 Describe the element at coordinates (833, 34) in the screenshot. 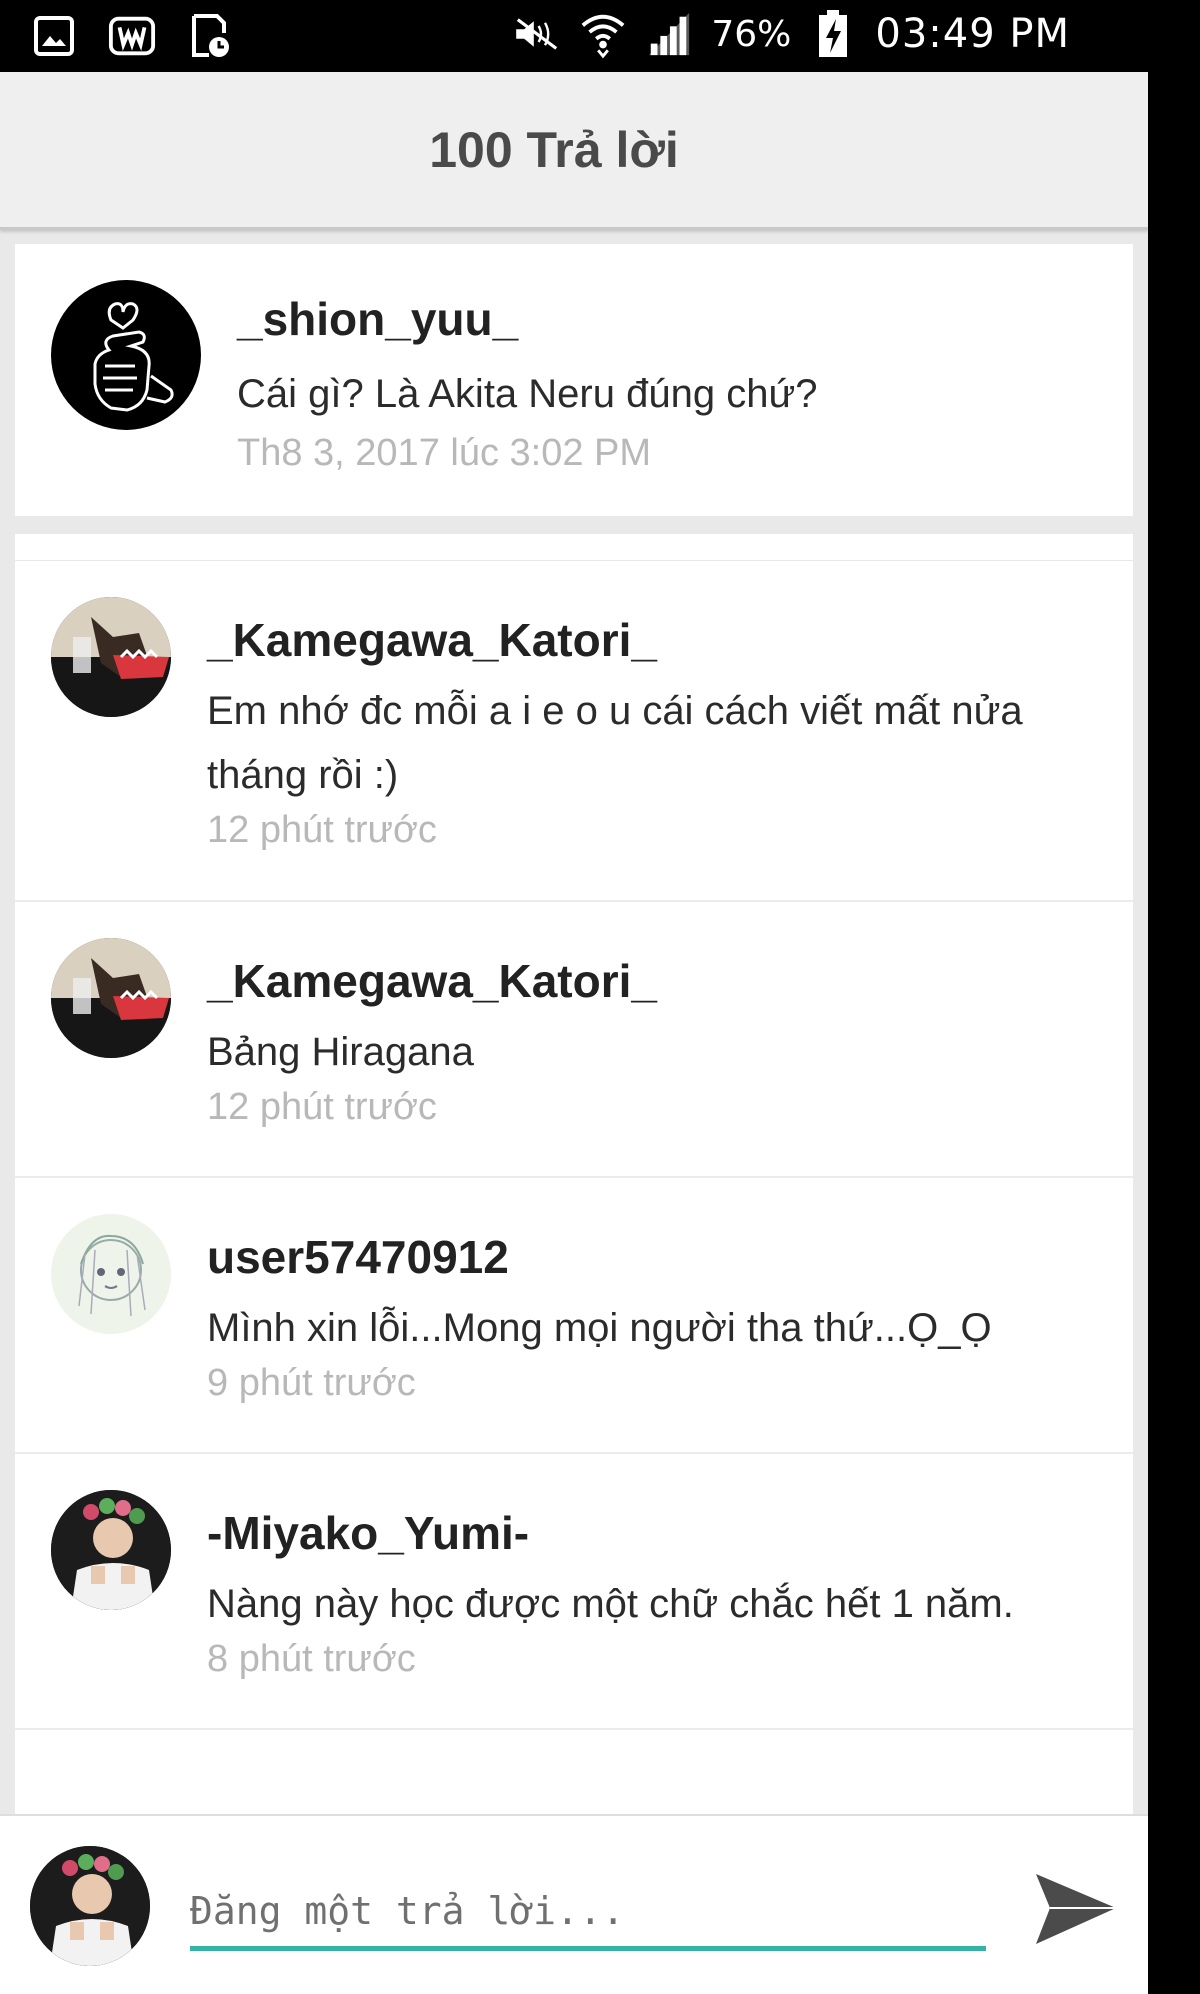

I see `battery-charging-icon` at that location.